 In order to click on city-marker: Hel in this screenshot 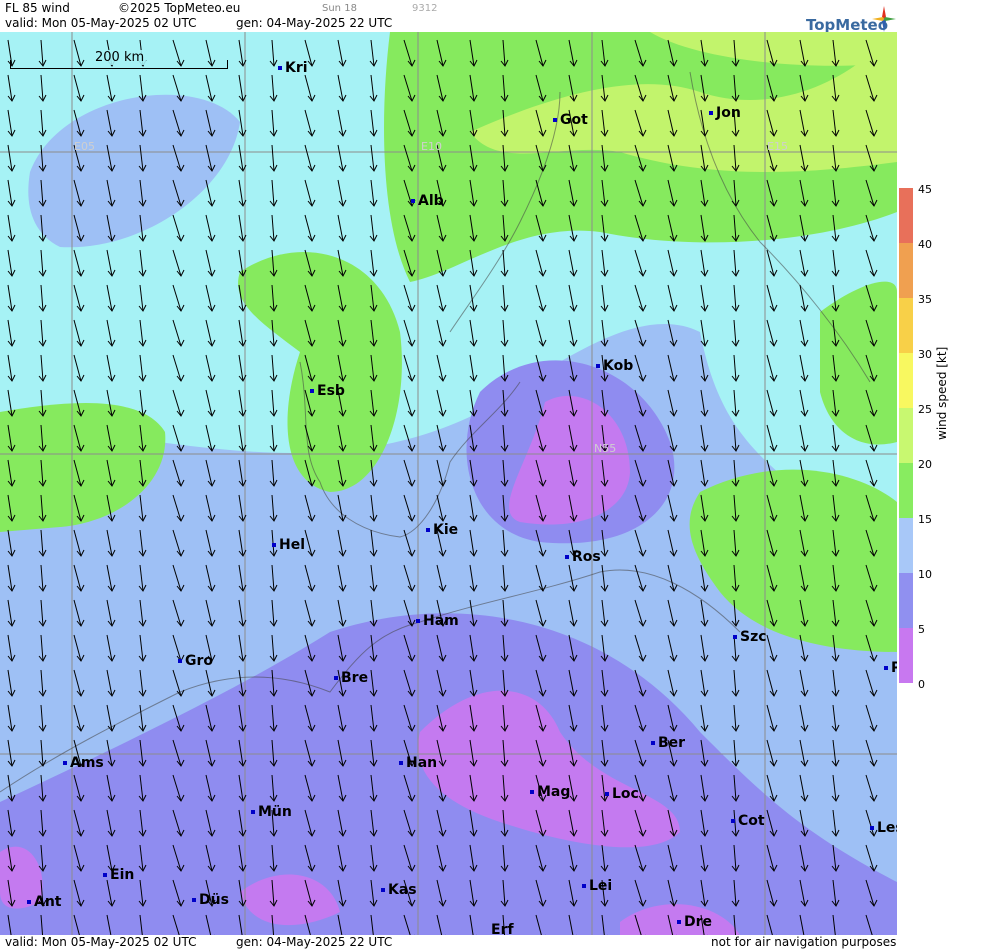, I will do `click(288, 545)`.